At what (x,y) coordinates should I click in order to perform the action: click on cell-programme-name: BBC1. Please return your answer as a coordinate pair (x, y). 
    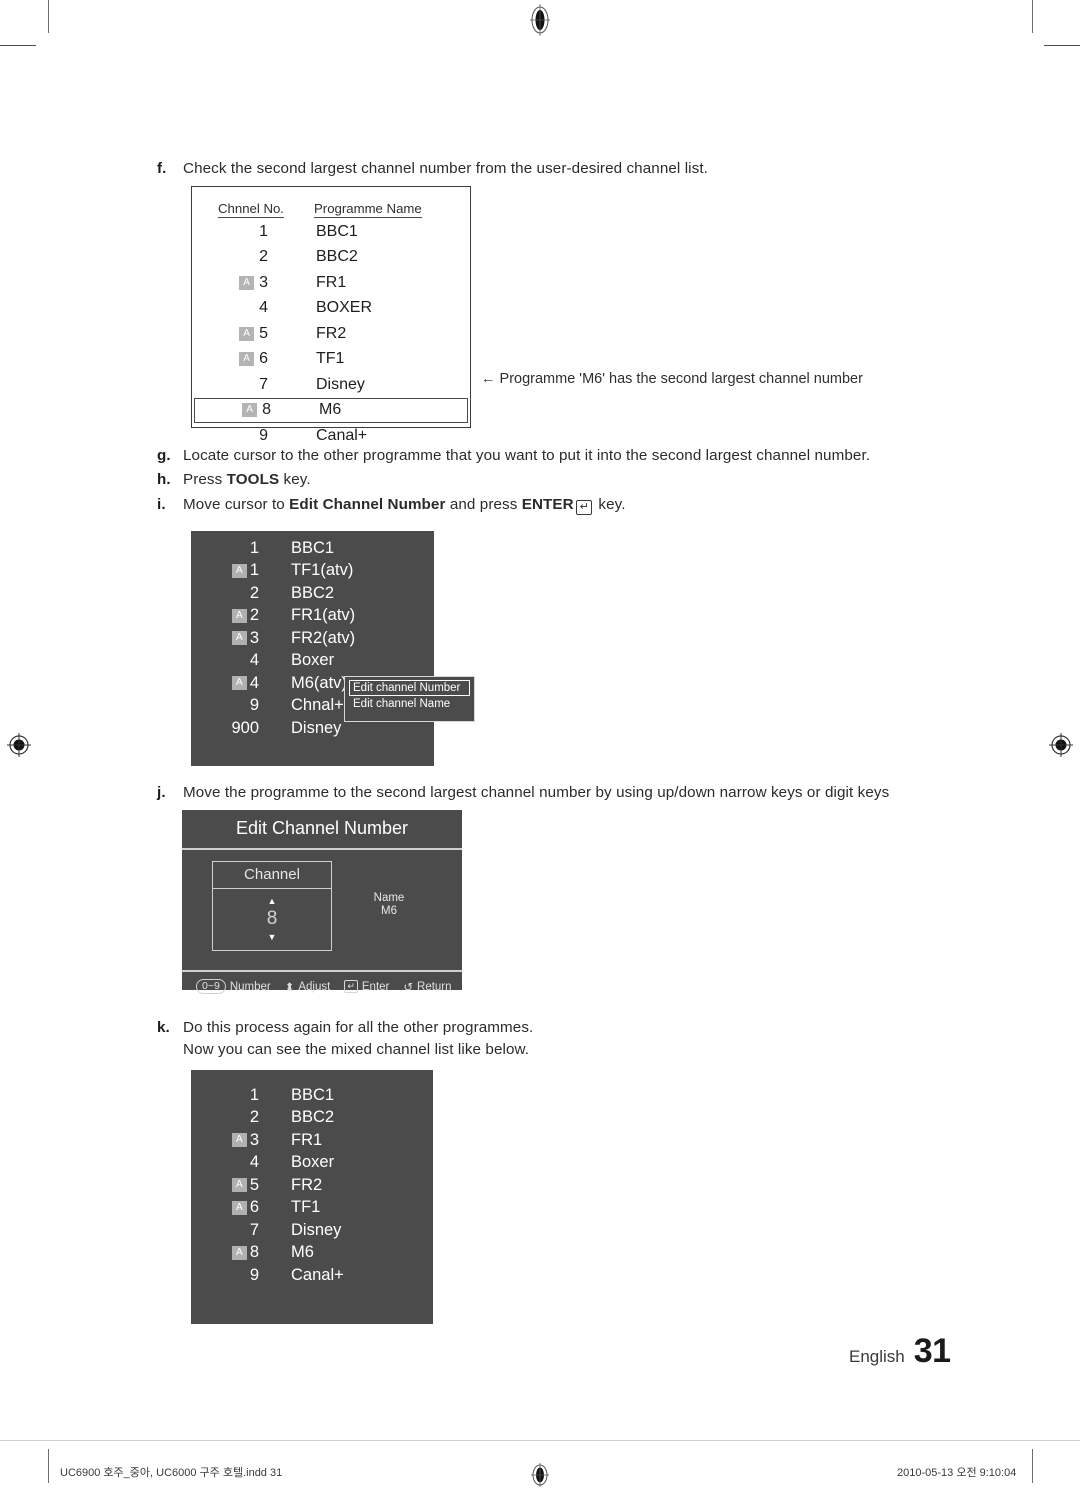
    Looking at the image, I should click on (313, 1094).